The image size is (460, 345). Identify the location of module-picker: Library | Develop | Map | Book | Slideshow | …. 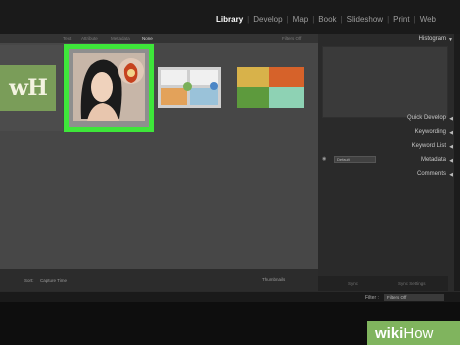
(230, 17).